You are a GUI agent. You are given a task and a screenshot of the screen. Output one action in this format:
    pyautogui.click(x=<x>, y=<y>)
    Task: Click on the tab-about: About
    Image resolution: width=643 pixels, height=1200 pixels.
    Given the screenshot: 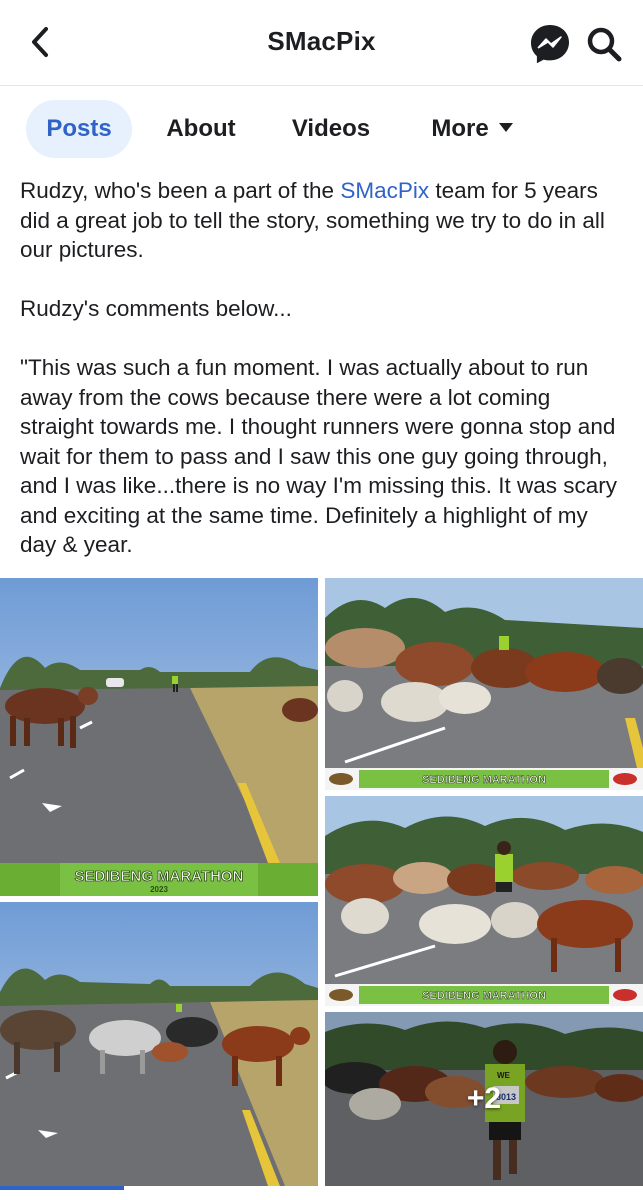 What is the action you would take?
    pyautogui.click(x=201, y=129)
    